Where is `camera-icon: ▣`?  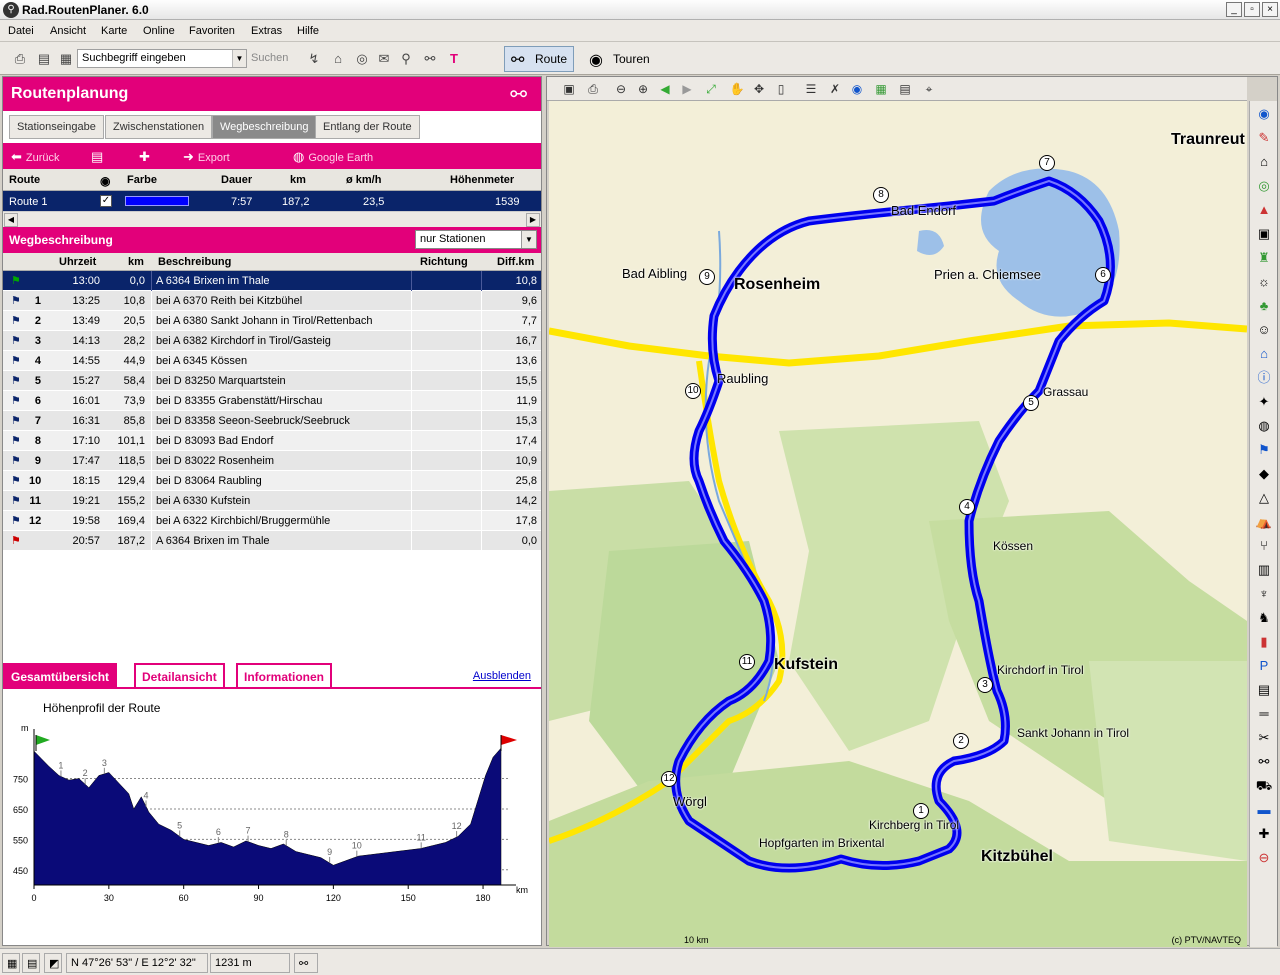
camera-icon: ▣ is located at coordinates (1264, 234).